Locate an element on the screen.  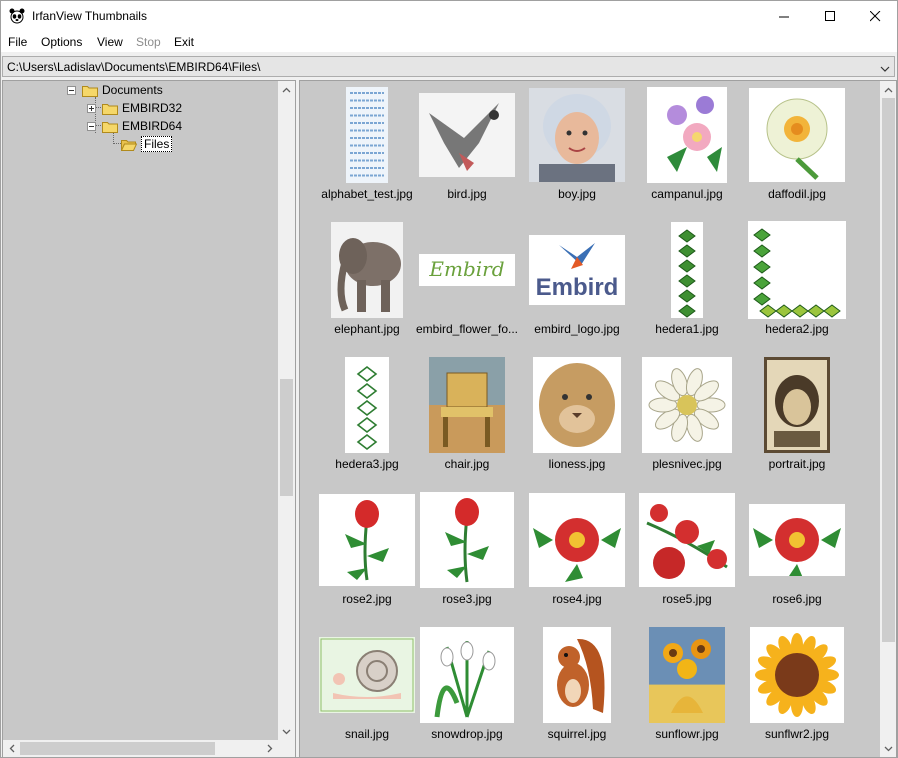
menu-view: View is located at coordinates (110, 42).